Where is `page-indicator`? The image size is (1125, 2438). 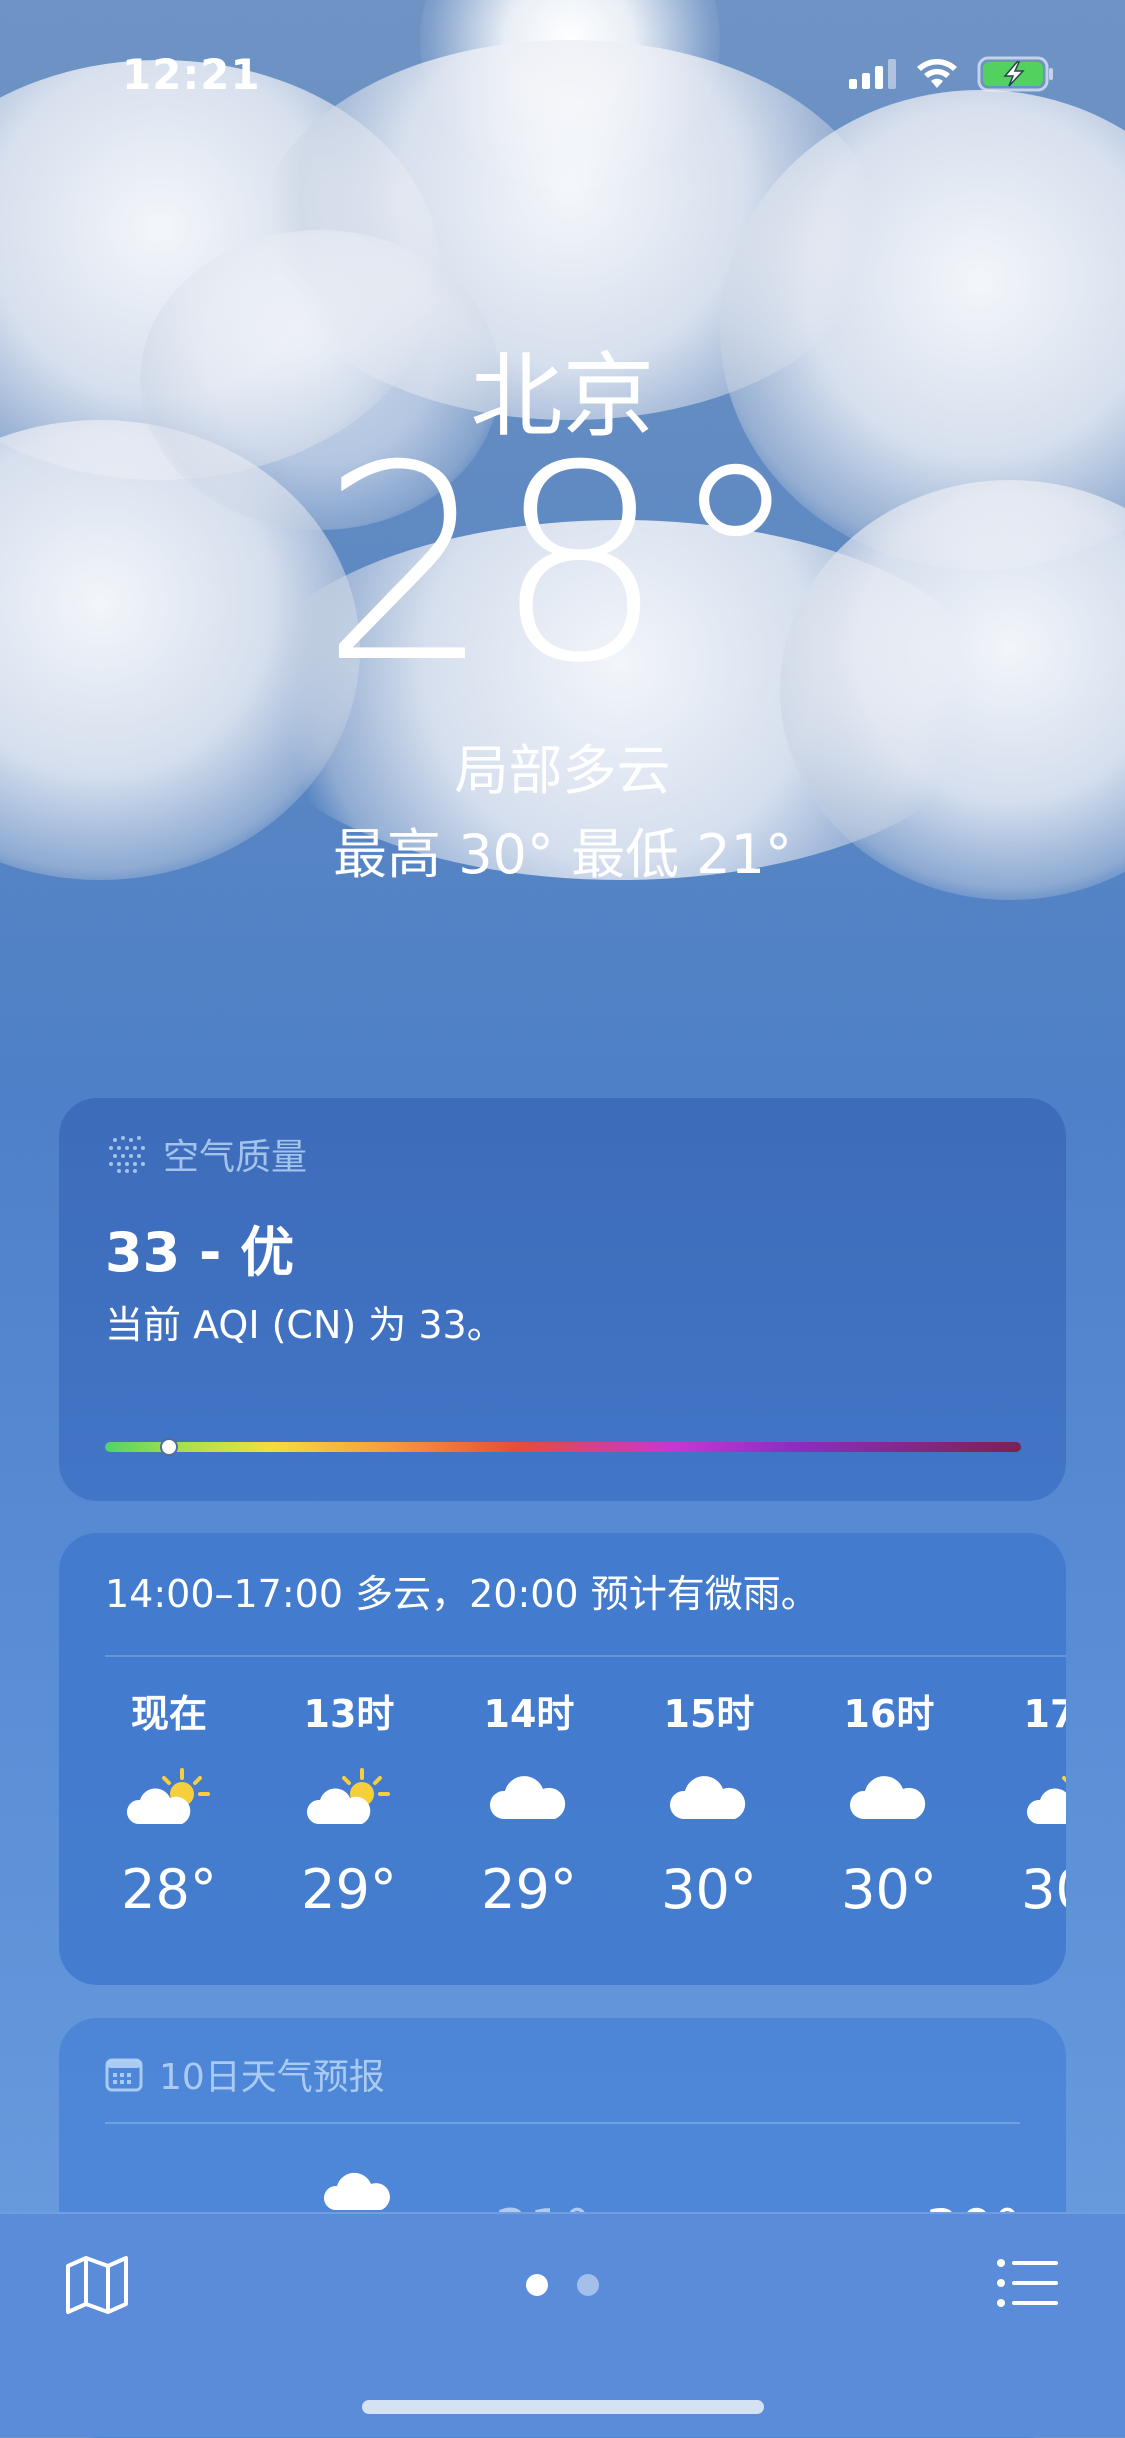 page-indicator is located at coordinates (588, 2285).